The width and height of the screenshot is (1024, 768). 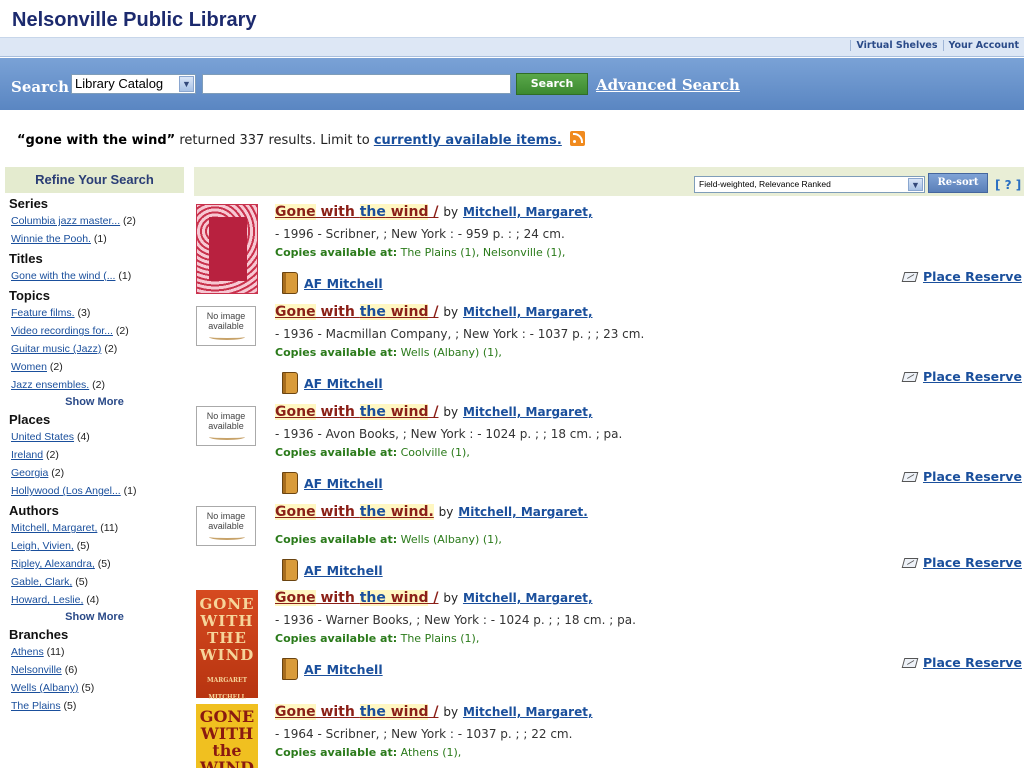 I want to click on title-word: Gone, so click(x=295, y=598).